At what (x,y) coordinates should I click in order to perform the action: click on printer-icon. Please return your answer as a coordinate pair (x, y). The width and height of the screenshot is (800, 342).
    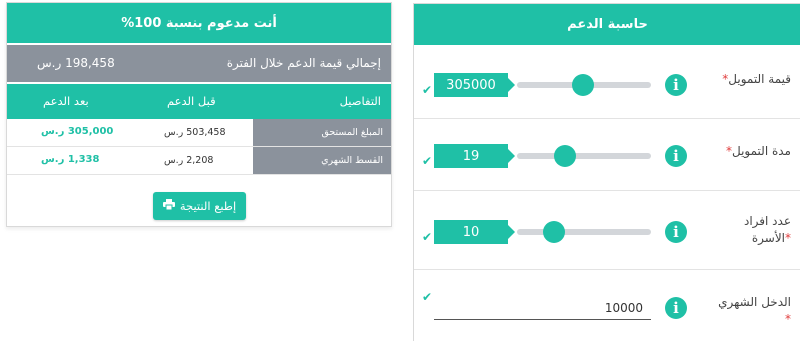
    Looking at the image, I should click on (168, 206).